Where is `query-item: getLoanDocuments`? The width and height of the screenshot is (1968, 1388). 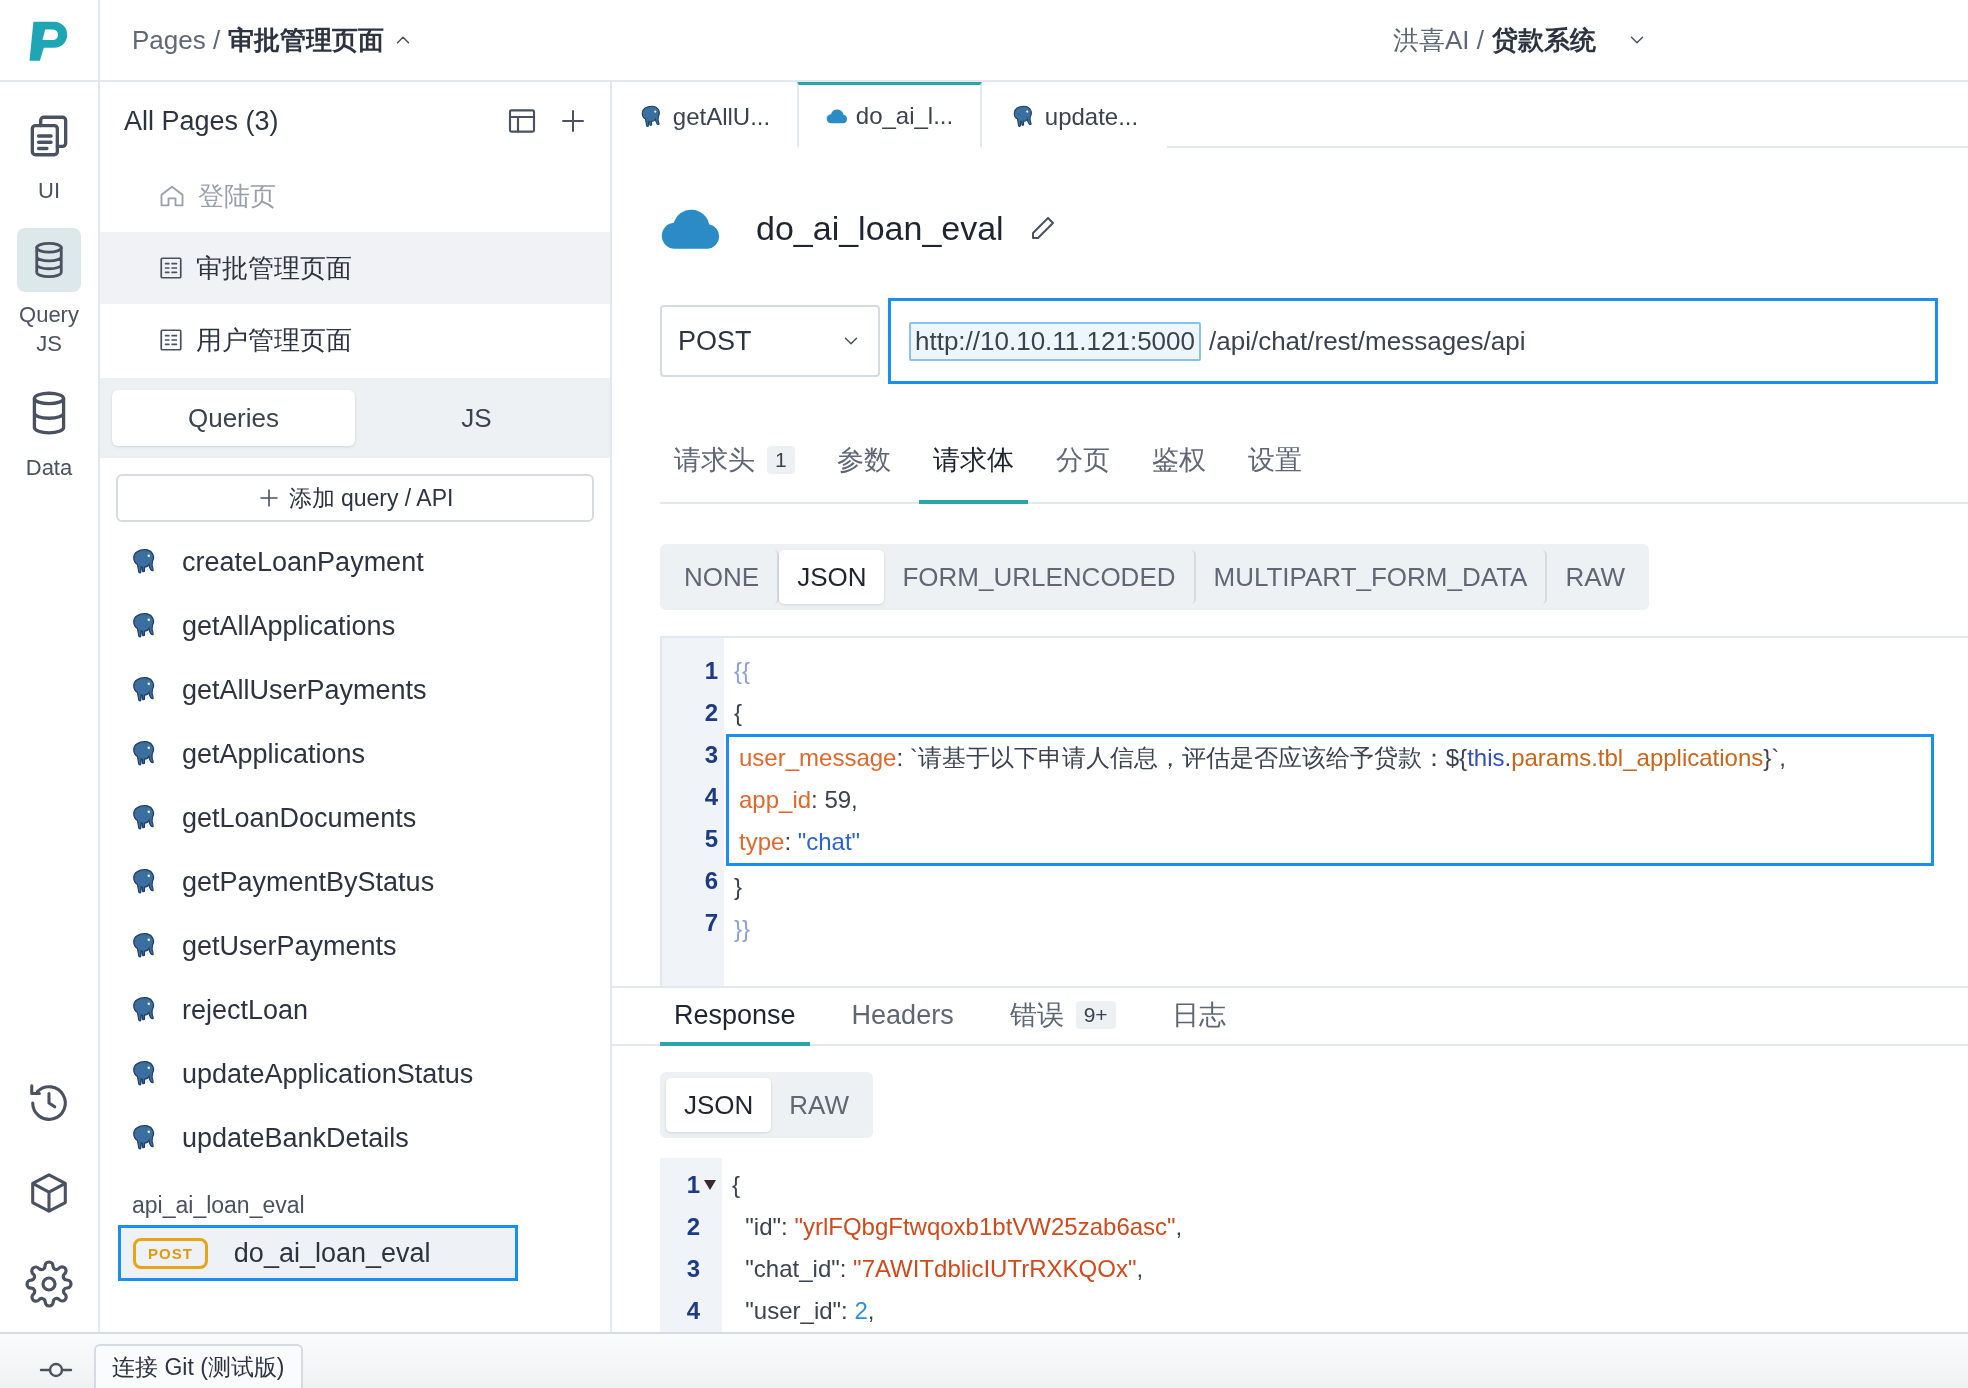 query-item: getLoanDocuments is located at coordinates (365, 818).